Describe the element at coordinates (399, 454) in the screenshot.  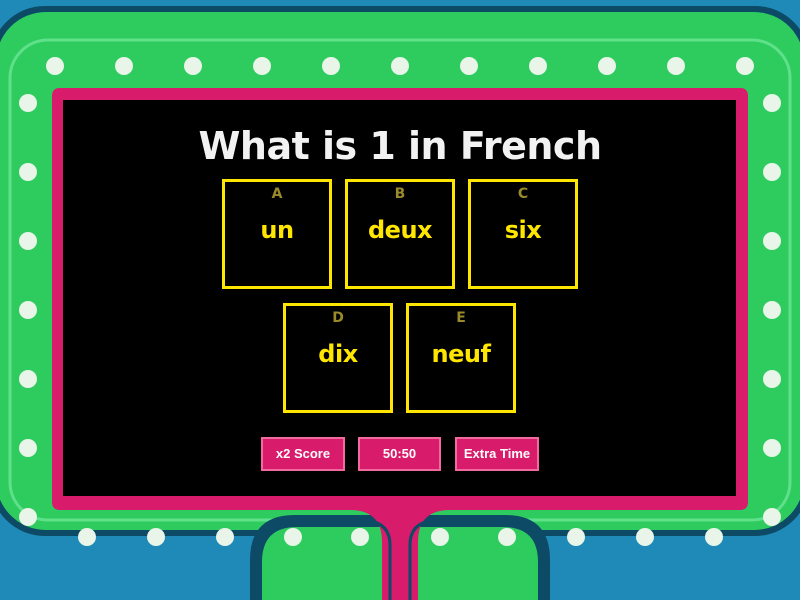
I see `fifty-fifty-button: 50:50` at that location.